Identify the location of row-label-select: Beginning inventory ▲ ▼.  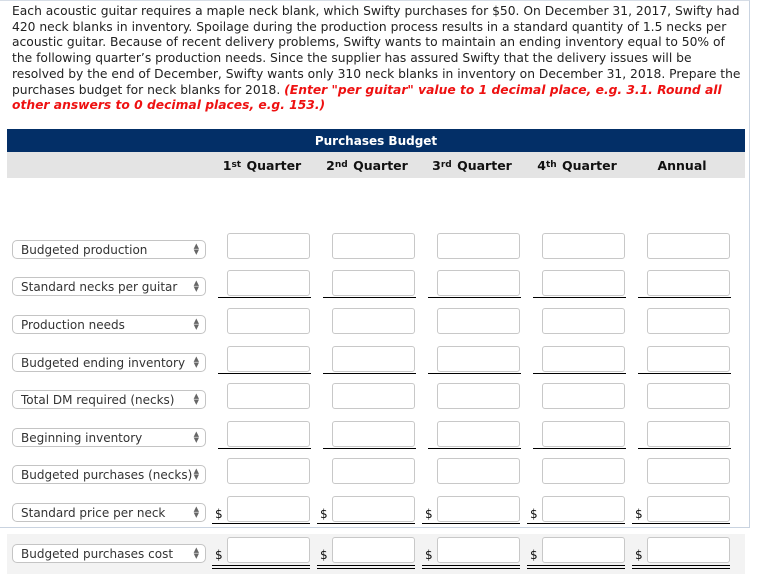
(109, 437).